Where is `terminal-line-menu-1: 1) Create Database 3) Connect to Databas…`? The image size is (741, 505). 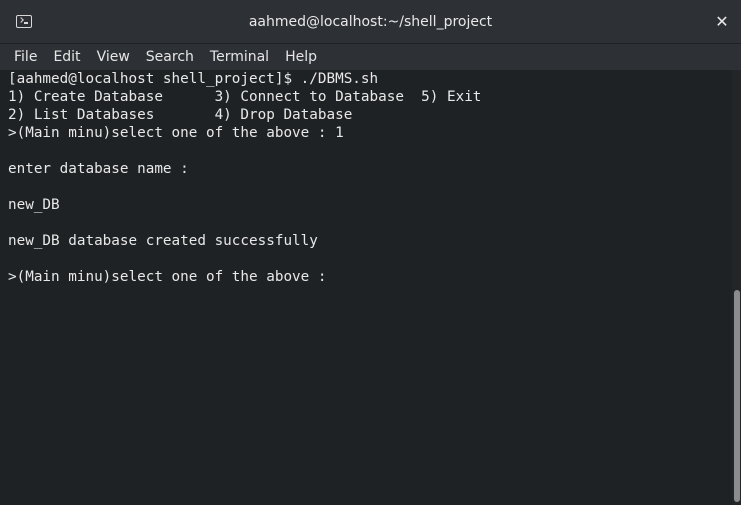 terminal-line-menu-1: 1) Create Database 3) Connect to Databas… is located at coordinates (245, 97).